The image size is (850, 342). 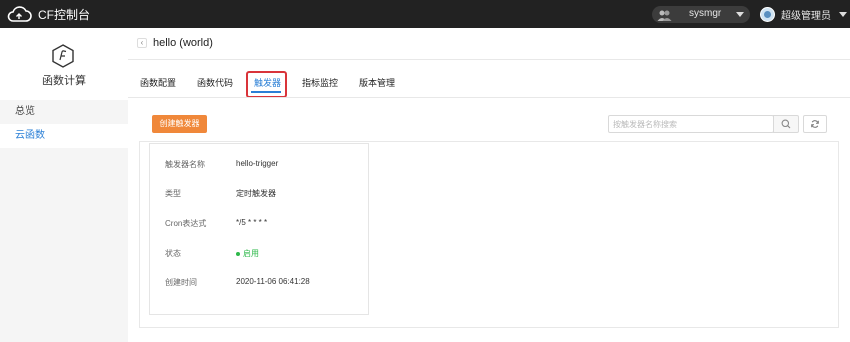 What do you see at coordinates (183, 43) in the screenshot?
I see `page-title: hello (world)` at bounding box center [183, 43].